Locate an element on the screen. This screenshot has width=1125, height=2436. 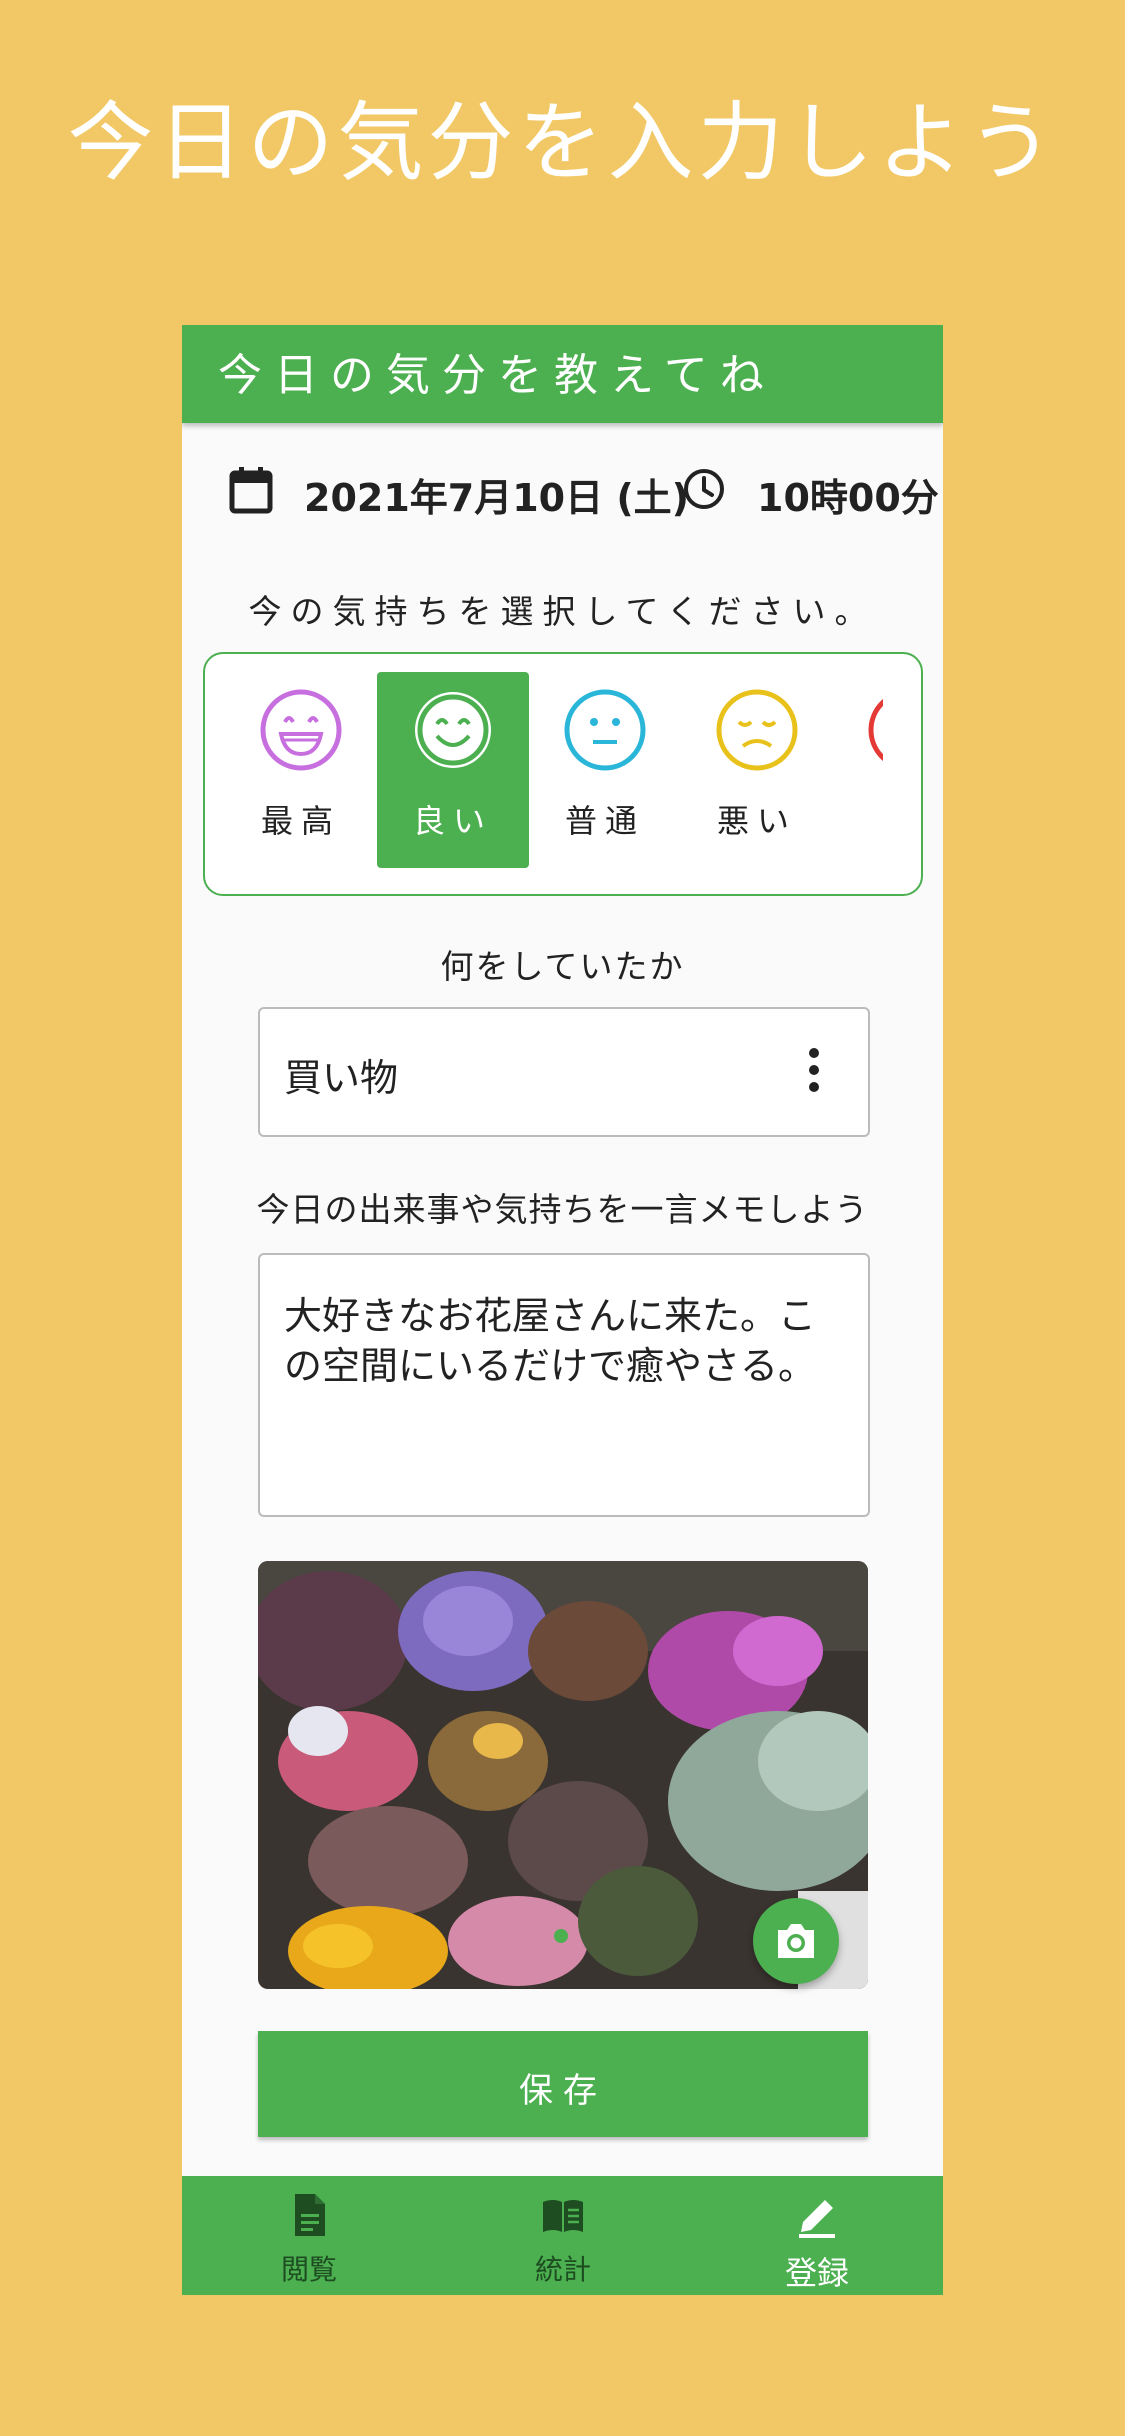
mood-prompt: 今の気持ちを選択してください。 is located at coordinates (562, 611).